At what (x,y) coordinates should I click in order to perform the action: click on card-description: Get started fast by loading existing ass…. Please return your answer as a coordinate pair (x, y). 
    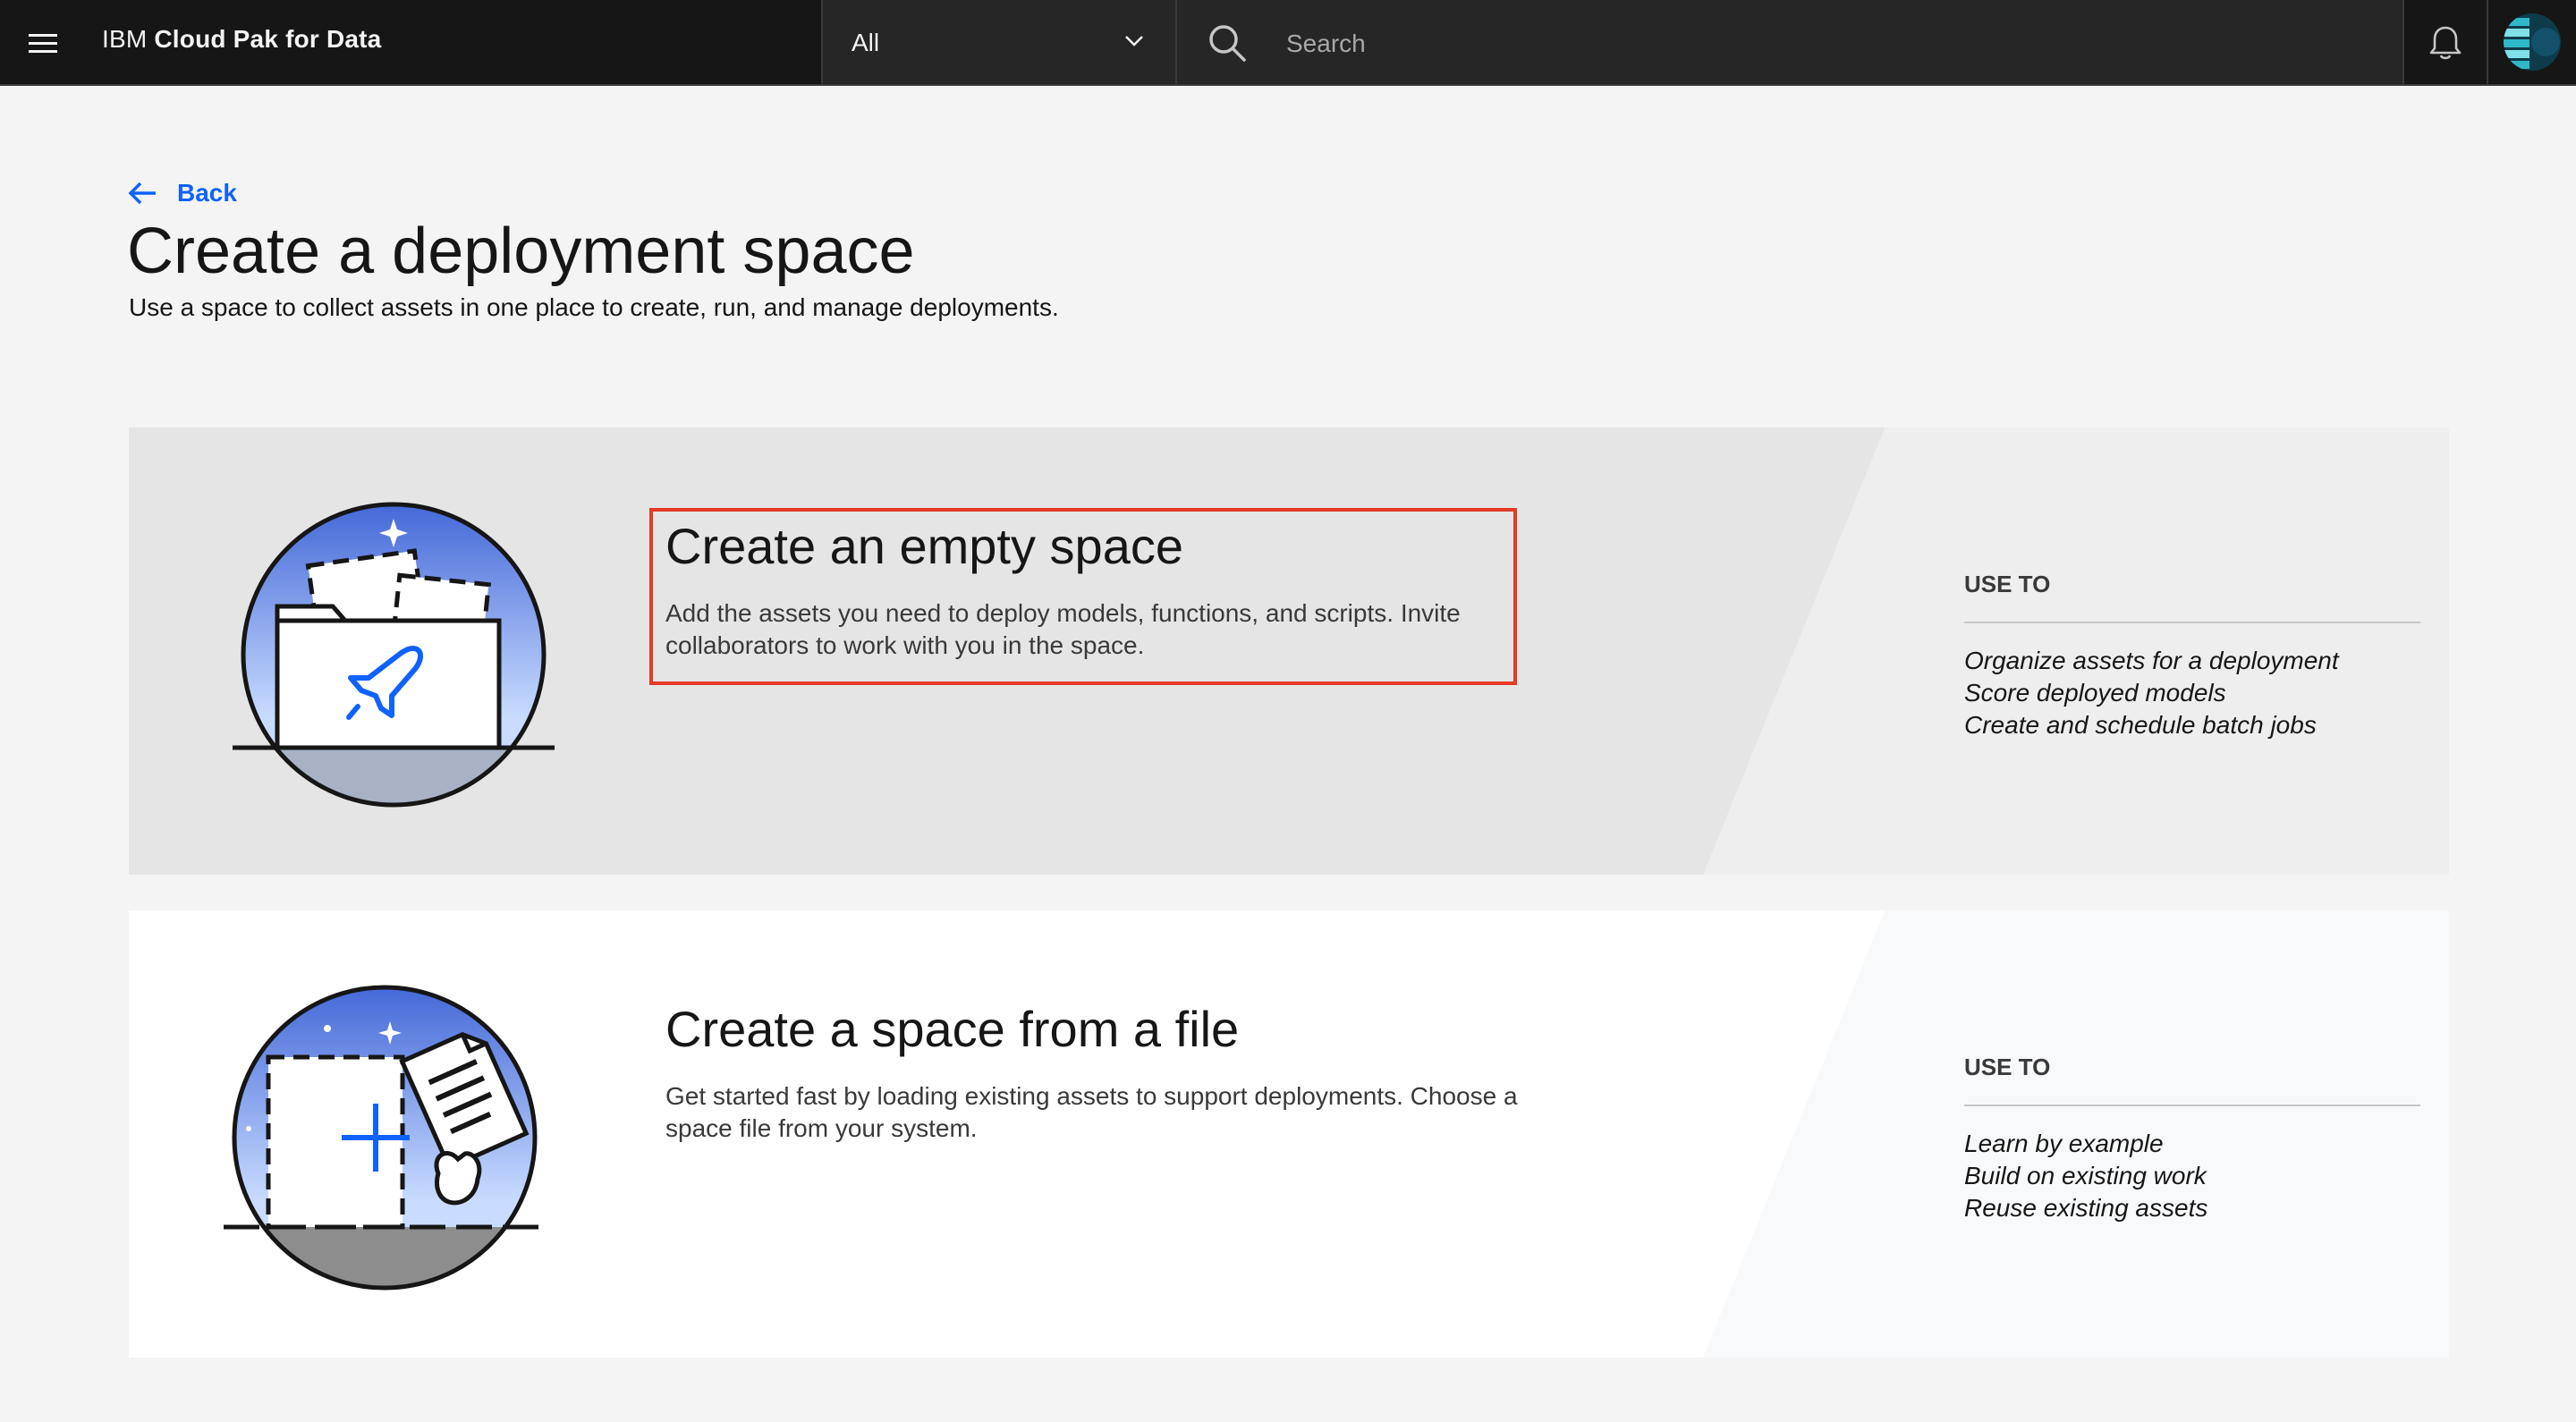
    Looking at the image, I should click on (1091, 1112).